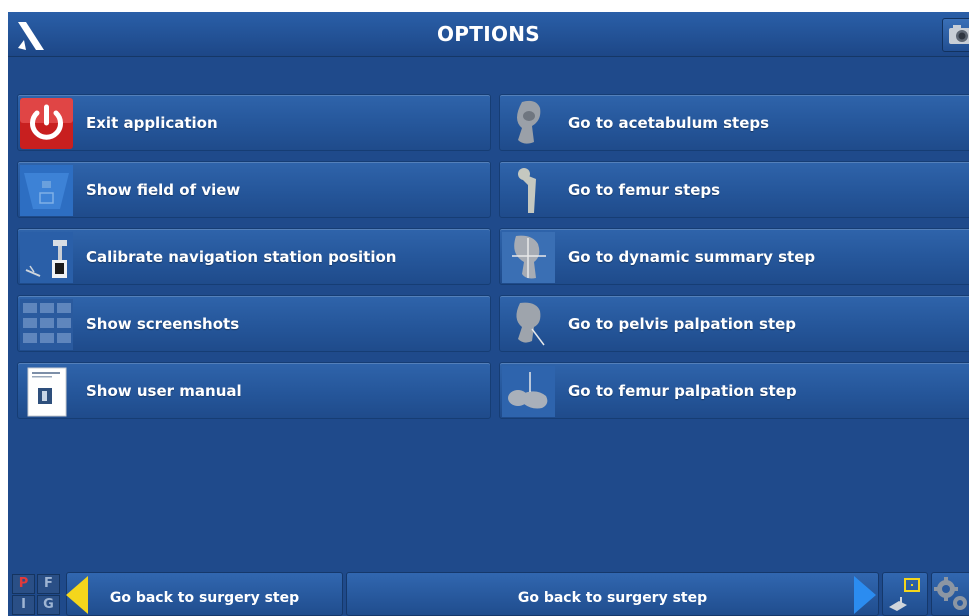 The width and height of the screenshot is (969, 616). I want to click on flag-p: P, so click(23, 584).